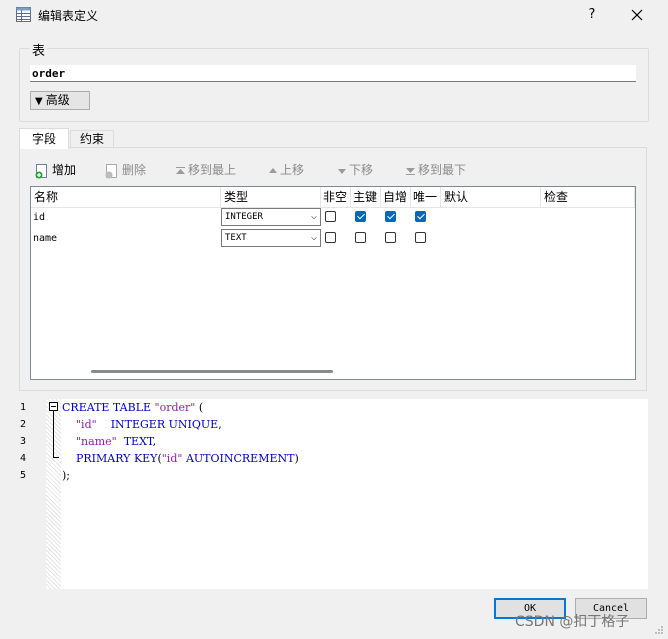  What do you see at coordinates (334, 85) in the screenshot?
I see `table-groupbox` at bounding box center [334, 85].